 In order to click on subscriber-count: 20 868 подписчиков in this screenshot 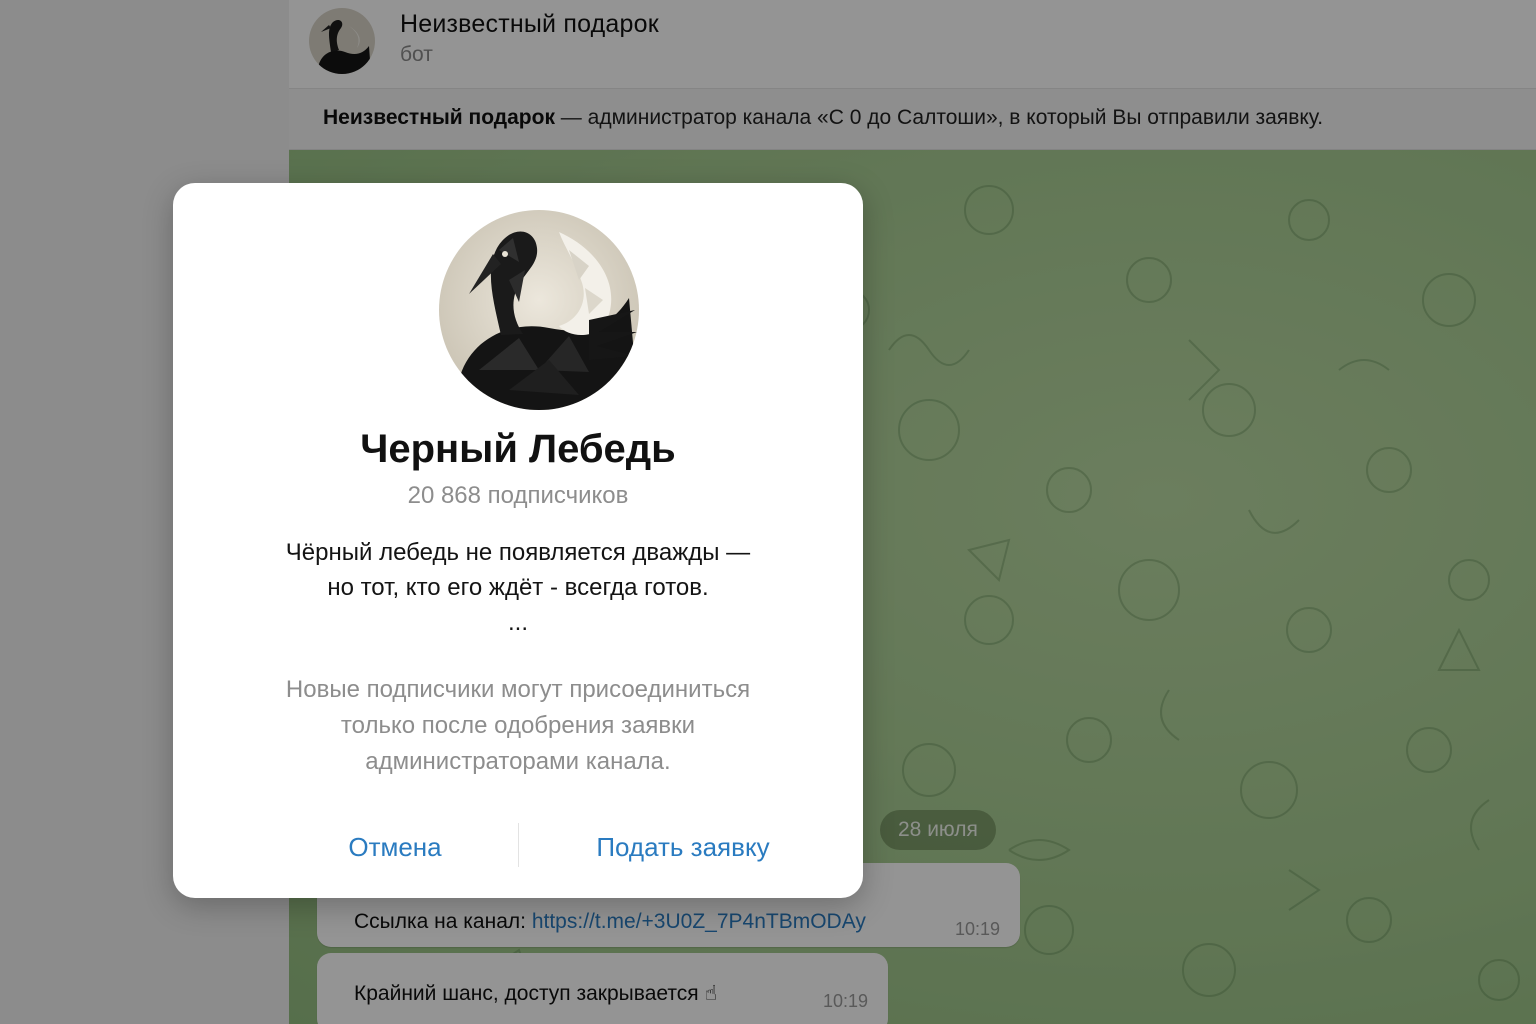, I will do `click(518, 495)`.